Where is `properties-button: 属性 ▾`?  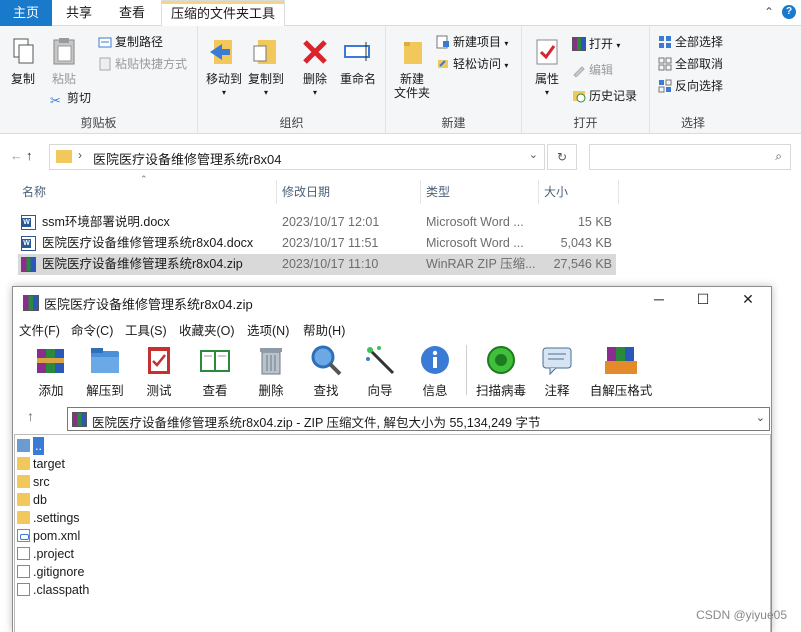 properties-button: 属性 ▾ is located at coordinates (547, 68).